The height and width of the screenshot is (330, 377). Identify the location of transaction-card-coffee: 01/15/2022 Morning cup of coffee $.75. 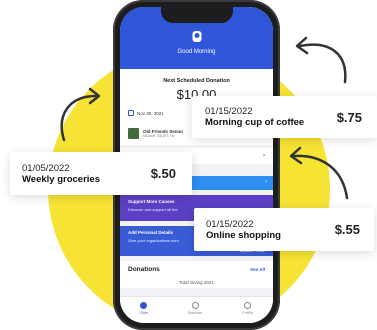
(284, 117).